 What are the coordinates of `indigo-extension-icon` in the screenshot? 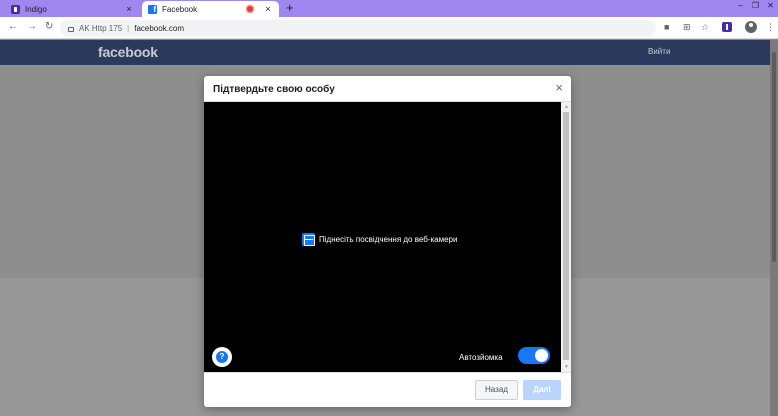 It's located at (727, 27).